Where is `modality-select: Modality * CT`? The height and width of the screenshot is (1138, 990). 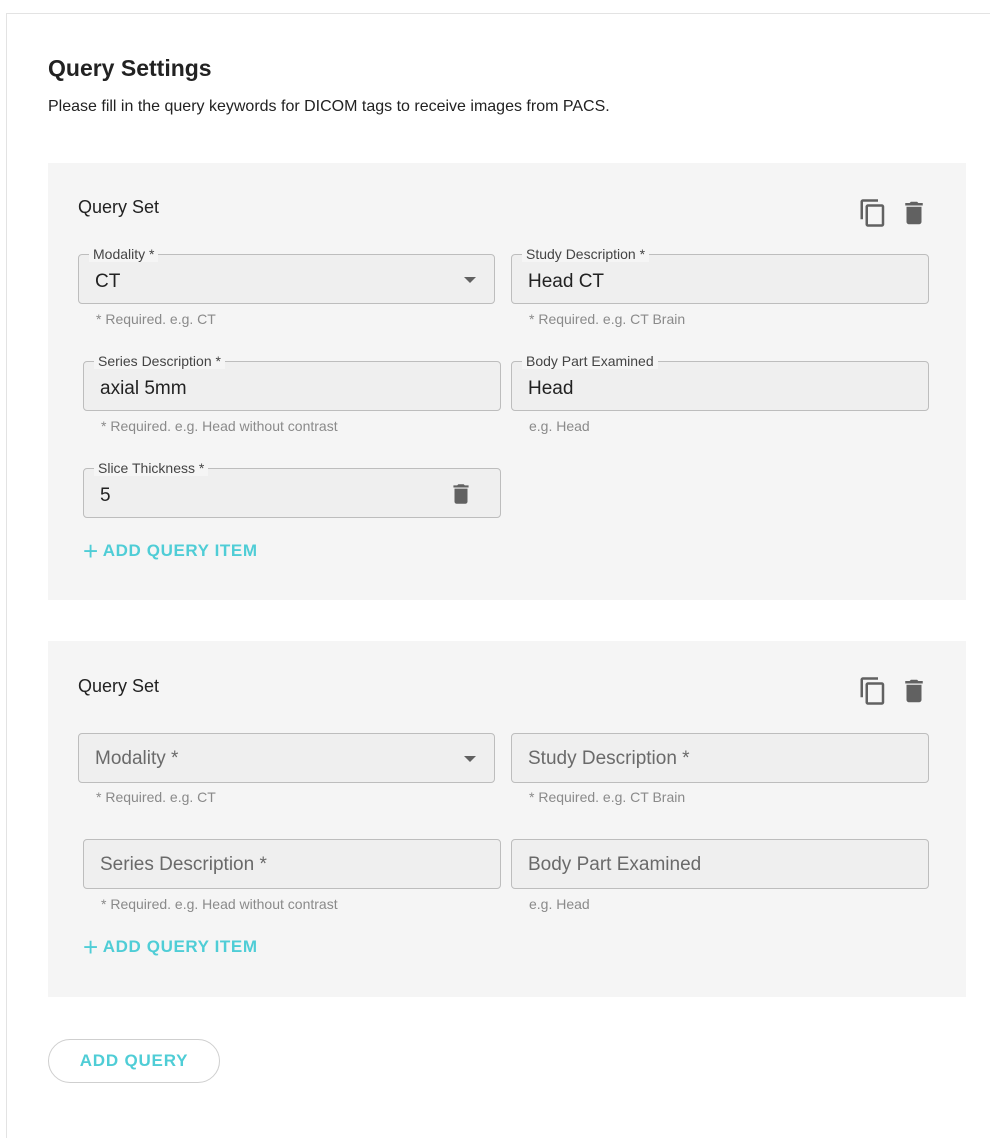
modality-select: Modality * CT is located at coordinates (286, 275).